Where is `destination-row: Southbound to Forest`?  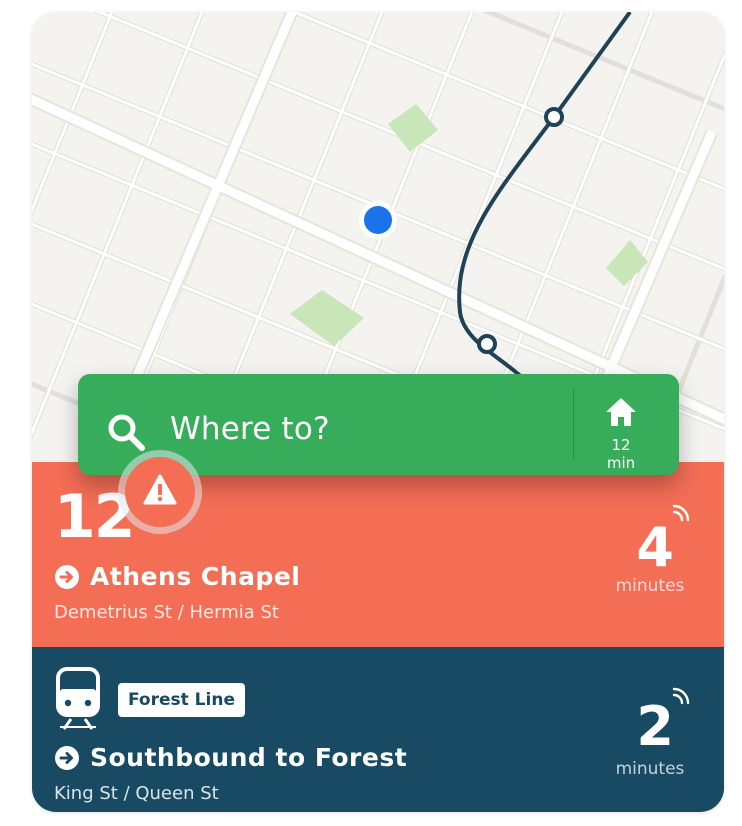
destination-row: Southbound to Forest is located at coordinates (230, 757).